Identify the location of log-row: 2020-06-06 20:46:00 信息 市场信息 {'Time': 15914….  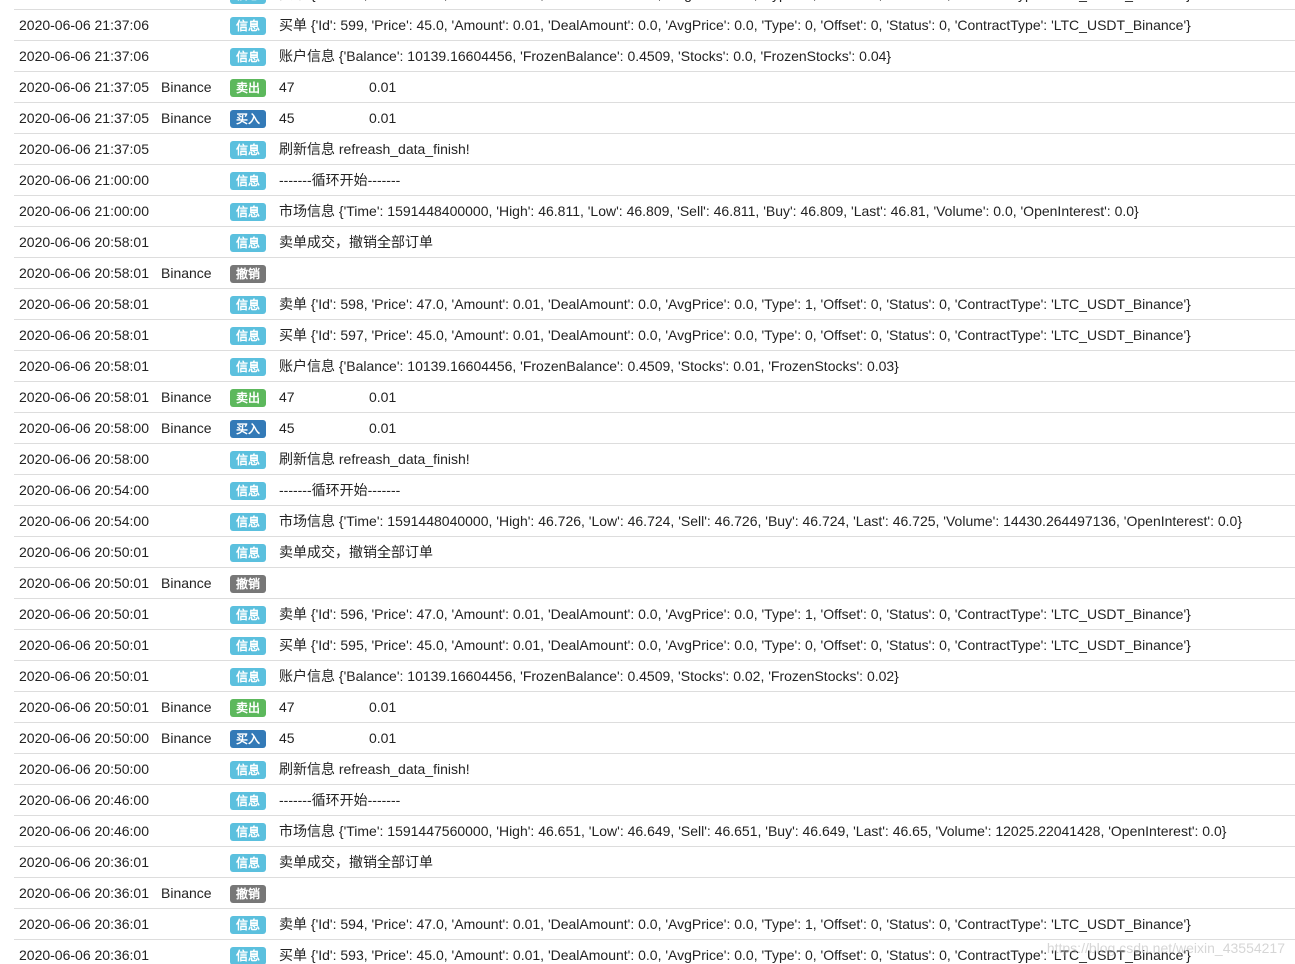
(654, 831).